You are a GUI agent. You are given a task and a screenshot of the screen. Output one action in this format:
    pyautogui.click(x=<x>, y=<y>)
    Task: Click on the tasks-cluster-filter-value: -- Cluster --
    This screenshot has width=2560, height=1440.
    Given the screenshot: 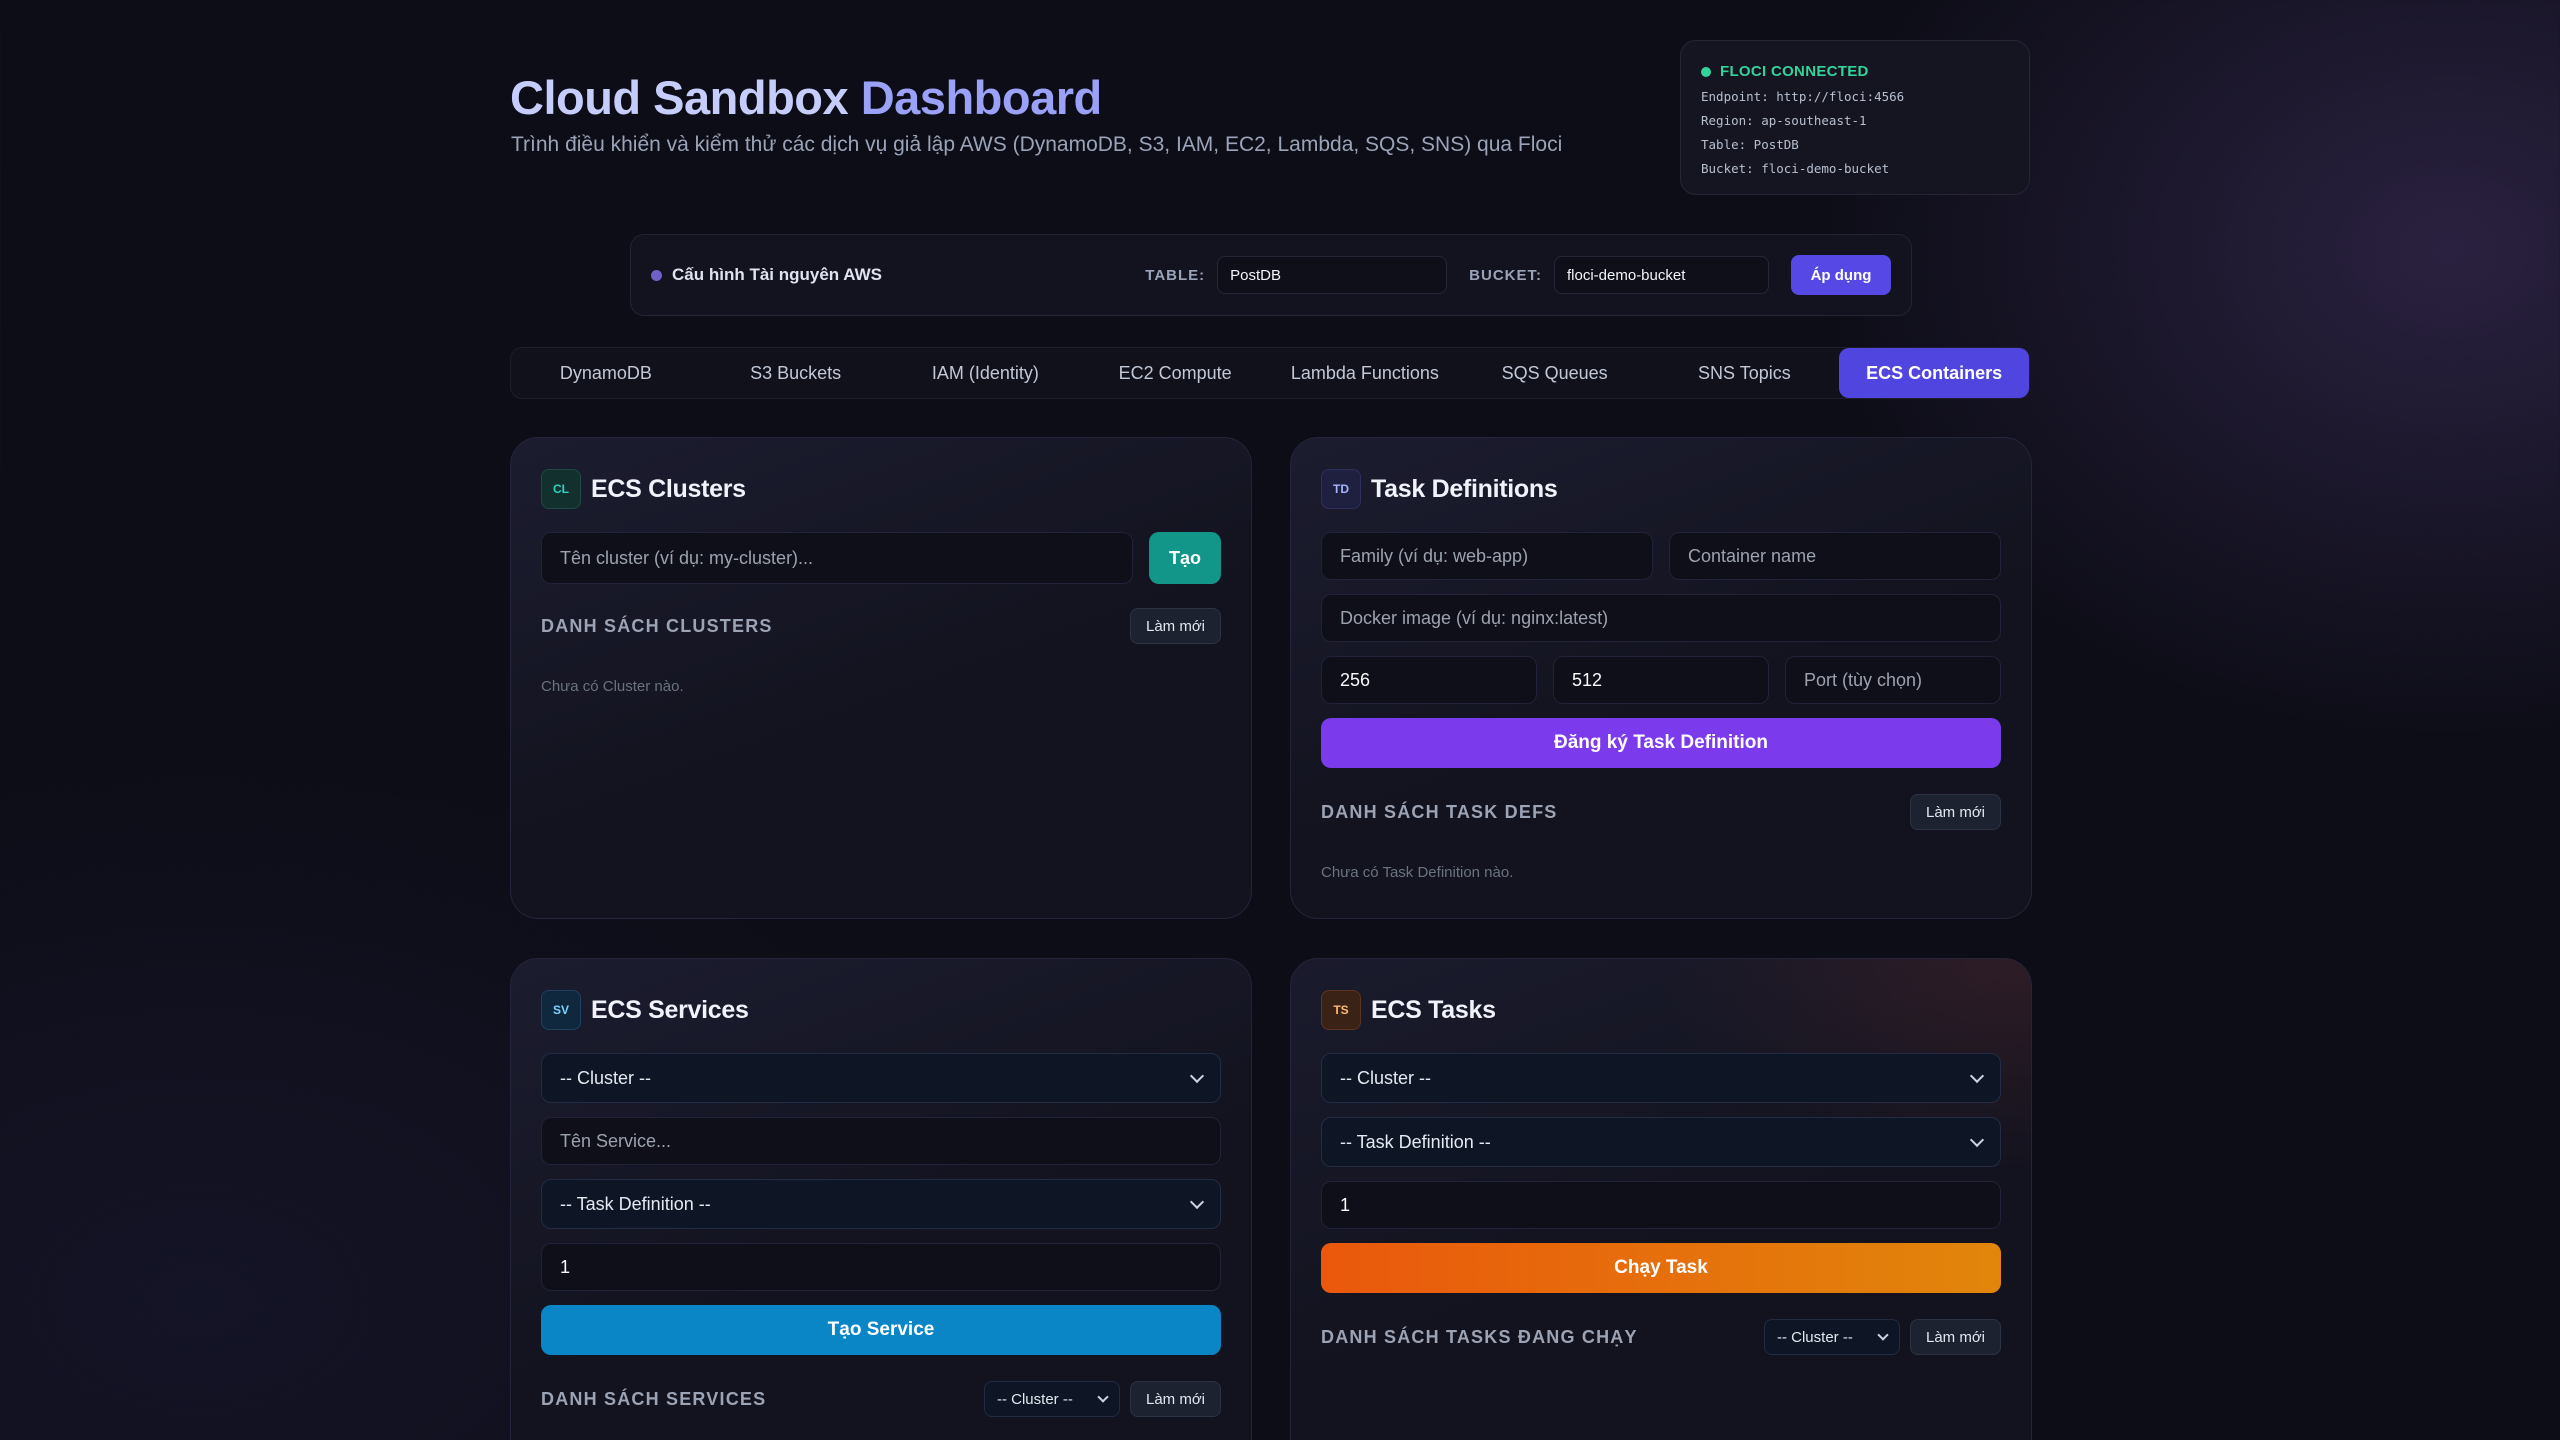 What is the action you would take?
    pyautogui.click(x=1814, y=1337)
    